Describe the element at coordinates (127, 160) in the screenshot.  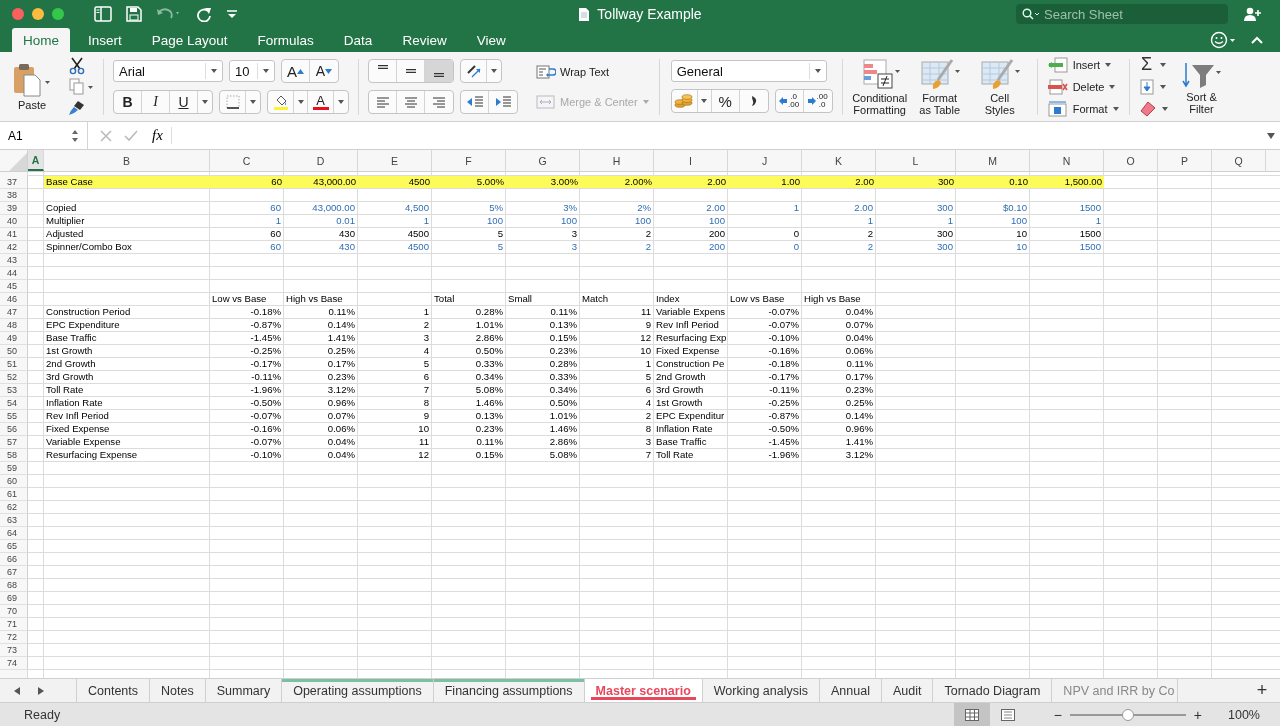
I see `column-header: B` at that location.